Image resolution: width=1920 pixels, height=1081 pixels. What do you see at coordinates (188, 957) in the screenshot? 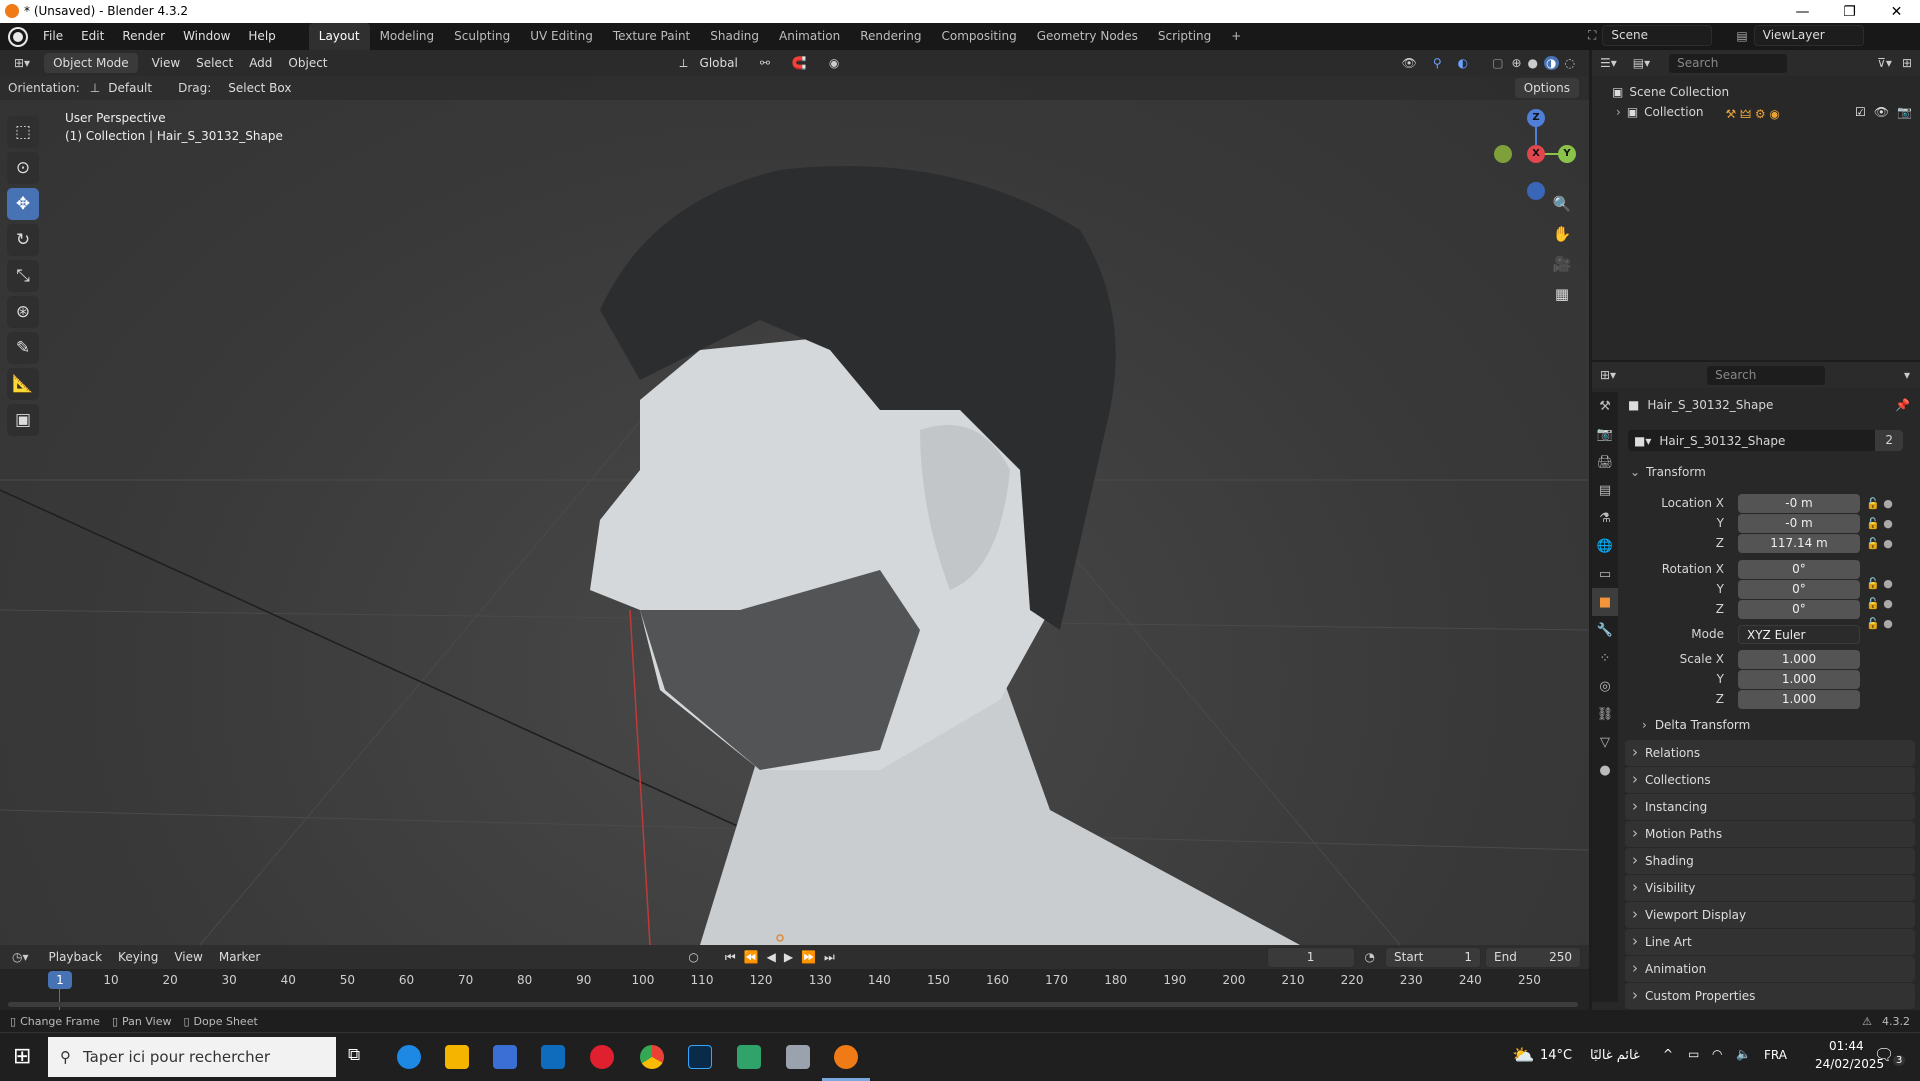
I see `menu-timeline-view: View` at bounding box center [188, 957].